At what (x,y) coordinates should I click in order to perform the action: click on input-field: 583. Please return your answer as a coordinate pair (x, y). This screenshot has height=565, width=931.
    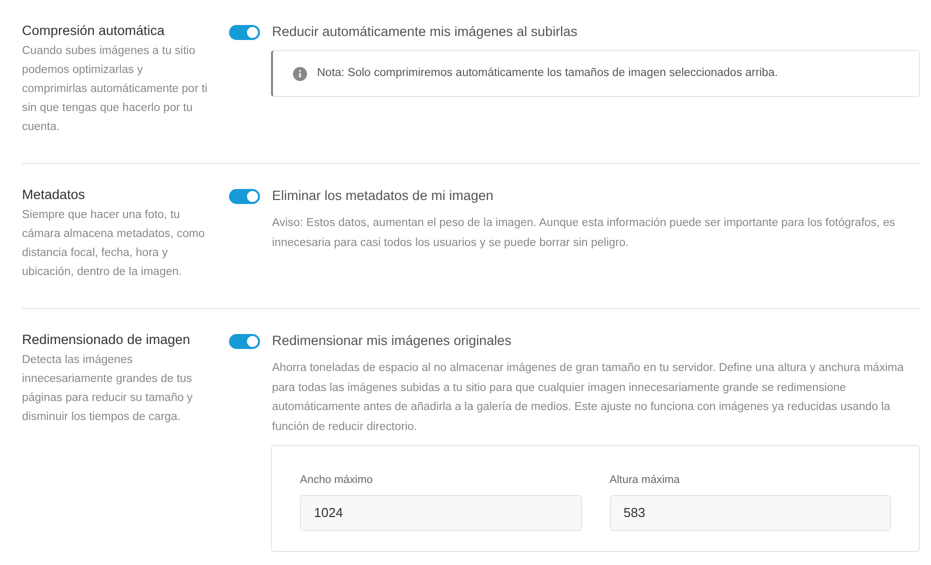
    Looking at the image, I should click on (750, 512).